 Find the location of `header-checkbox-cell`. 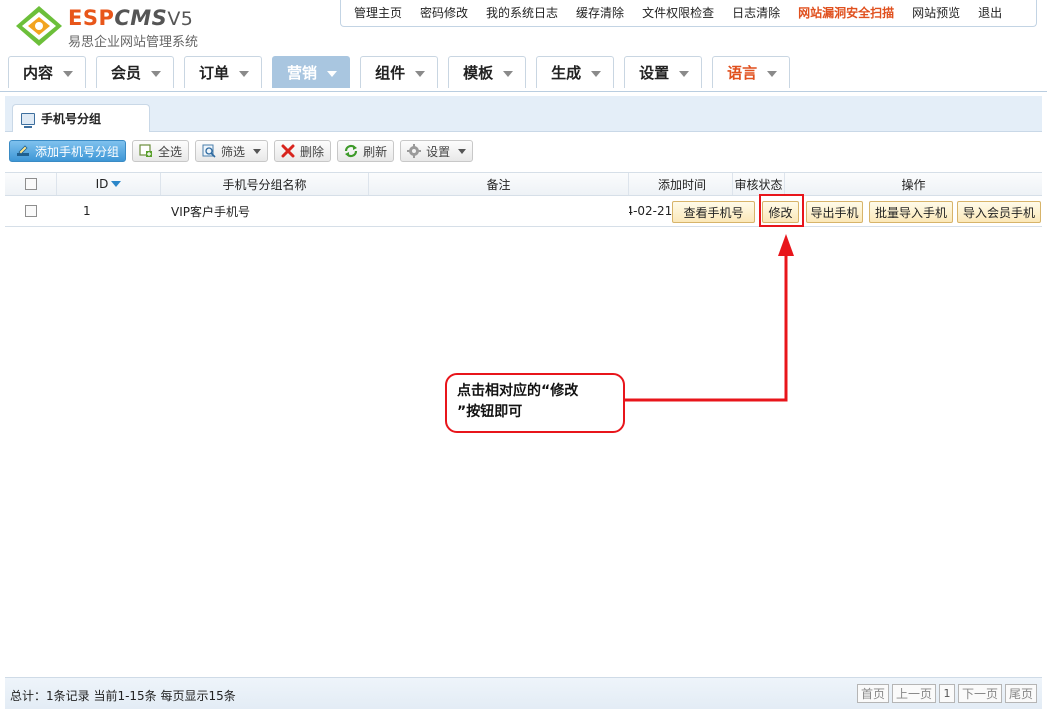

header-checkbox-cell is located at coordinates (31, 184).